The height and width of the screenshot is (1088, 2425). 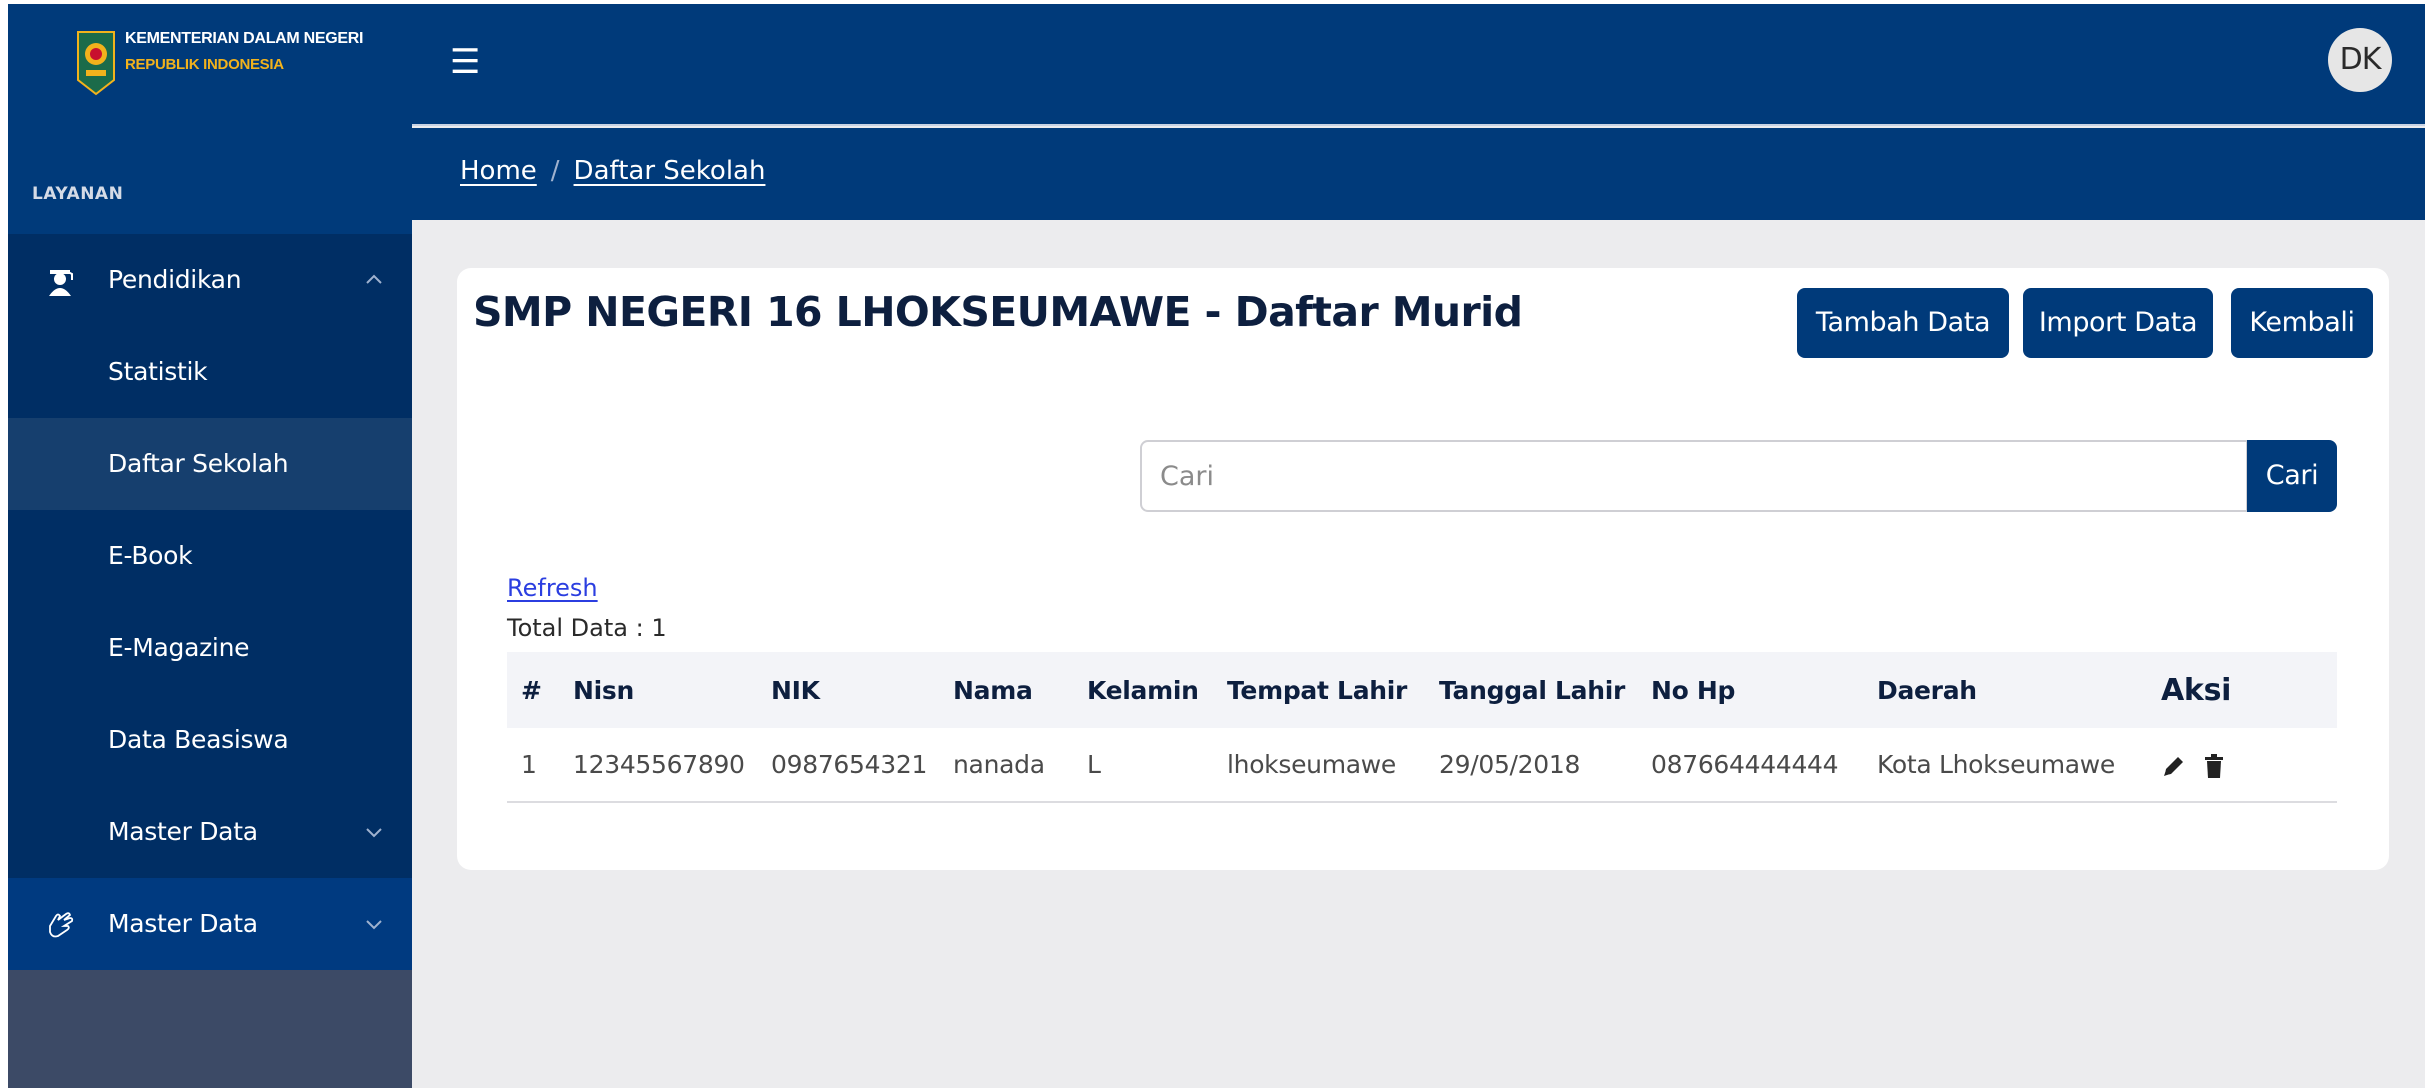 I want to click on cell-nisn: 12345567890, so click(x=672, y=765).